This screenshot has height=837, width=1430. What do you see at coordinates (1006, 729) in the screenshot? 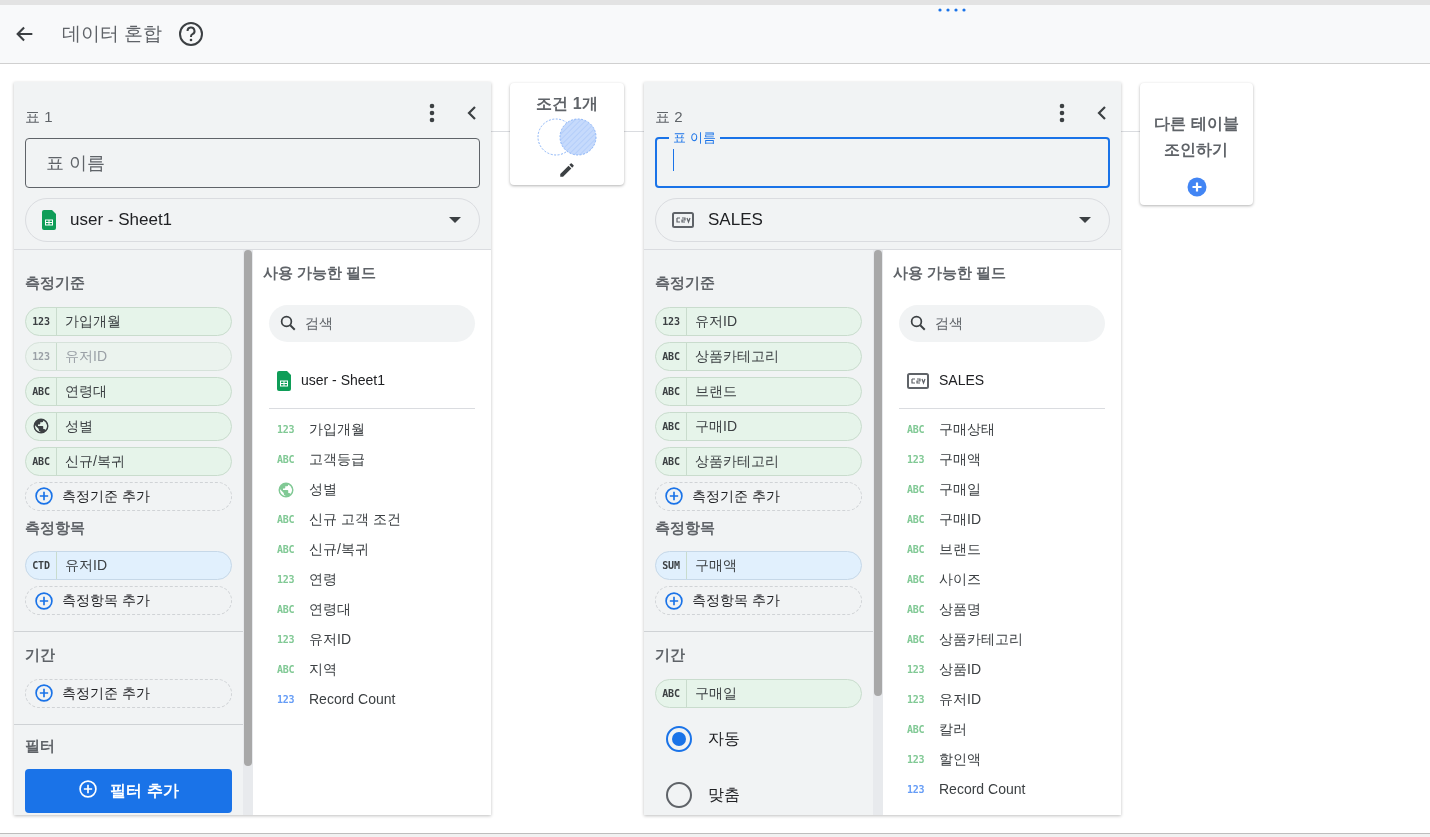
I see `field-list-item: ABC 칼러` at bounding box center [1006, 729].